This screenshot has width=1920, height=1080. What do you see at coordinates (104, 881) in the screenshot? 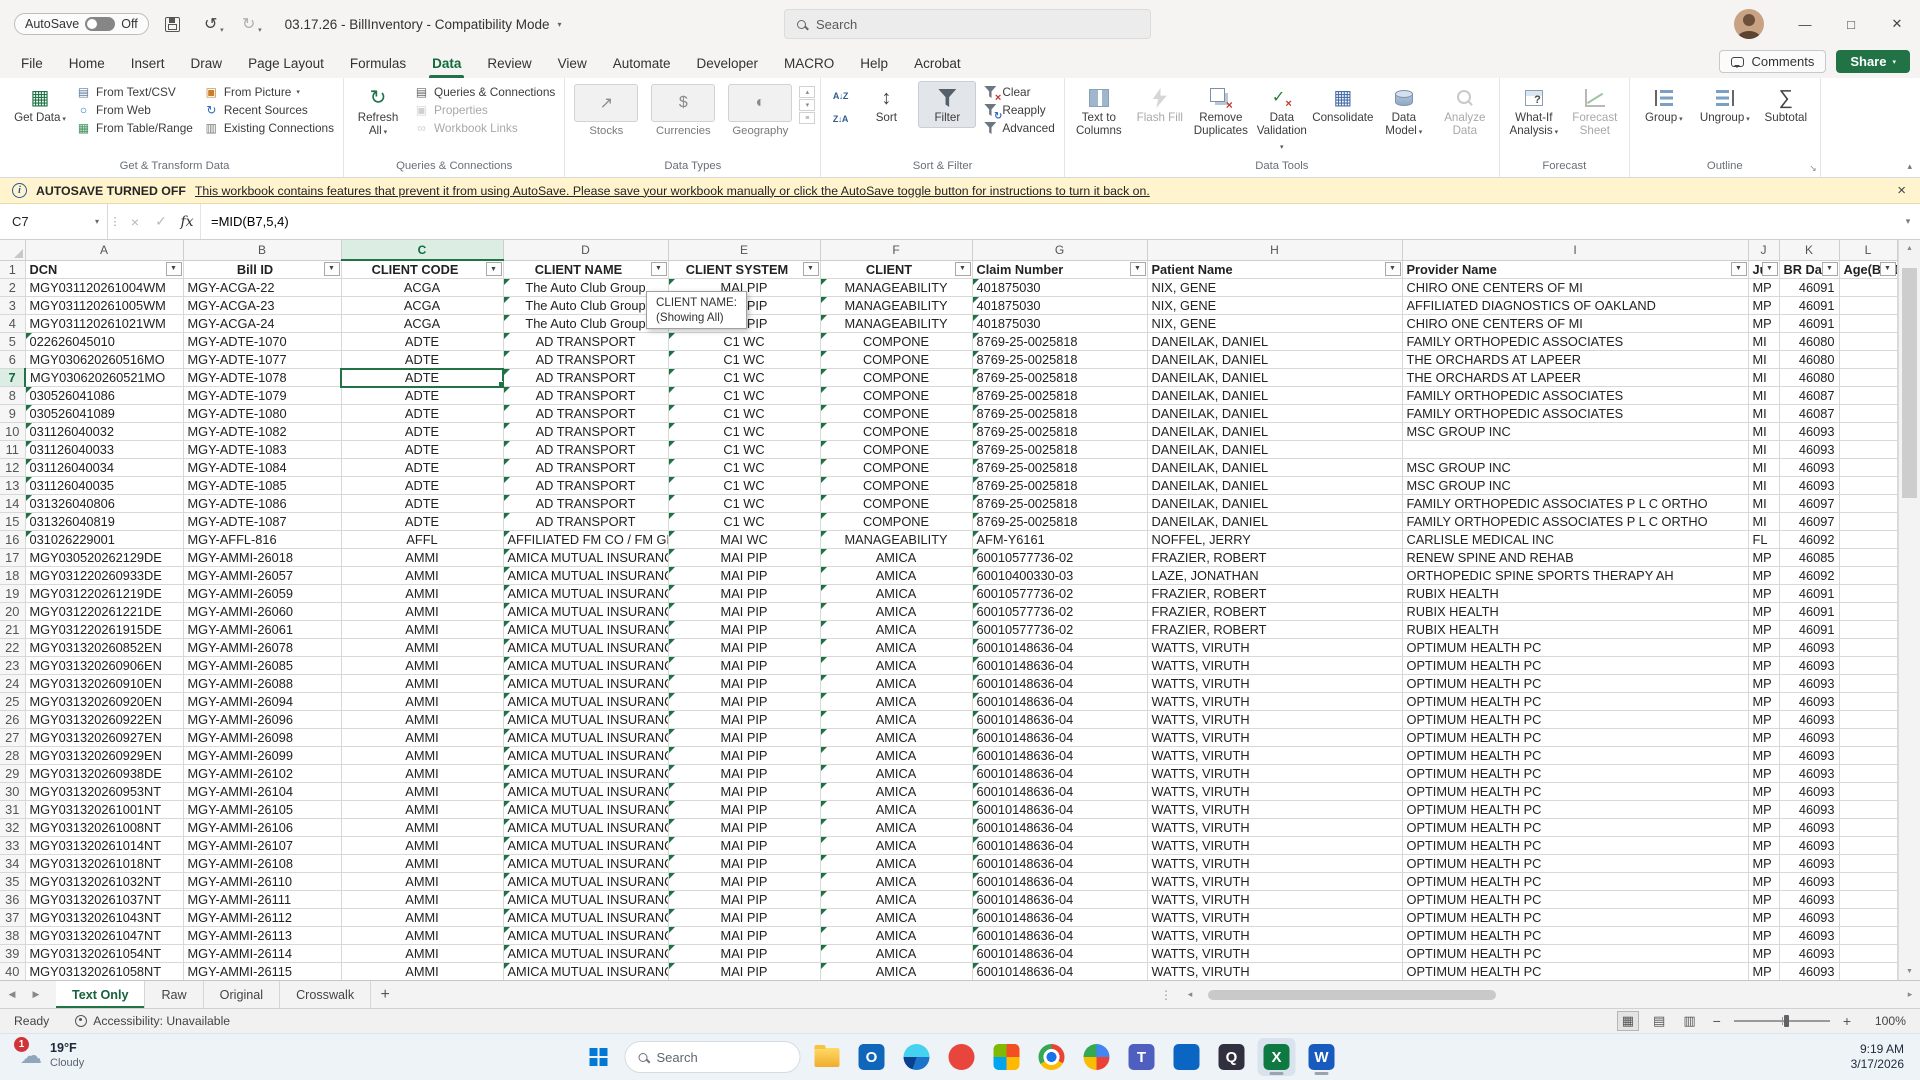
I see `cell-A35: MGY031320261032NT` at bounding box center [104, 881].